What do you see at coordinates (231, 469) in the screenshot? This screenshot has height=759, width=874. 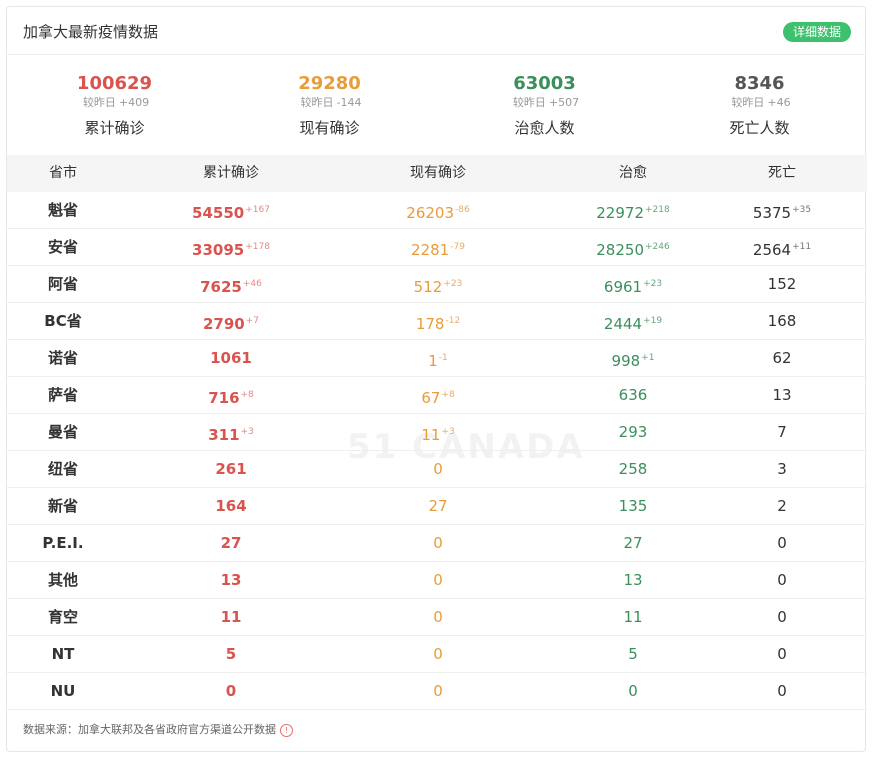 I see `cell-confirmed: 261` at bounding box center [231, 469].